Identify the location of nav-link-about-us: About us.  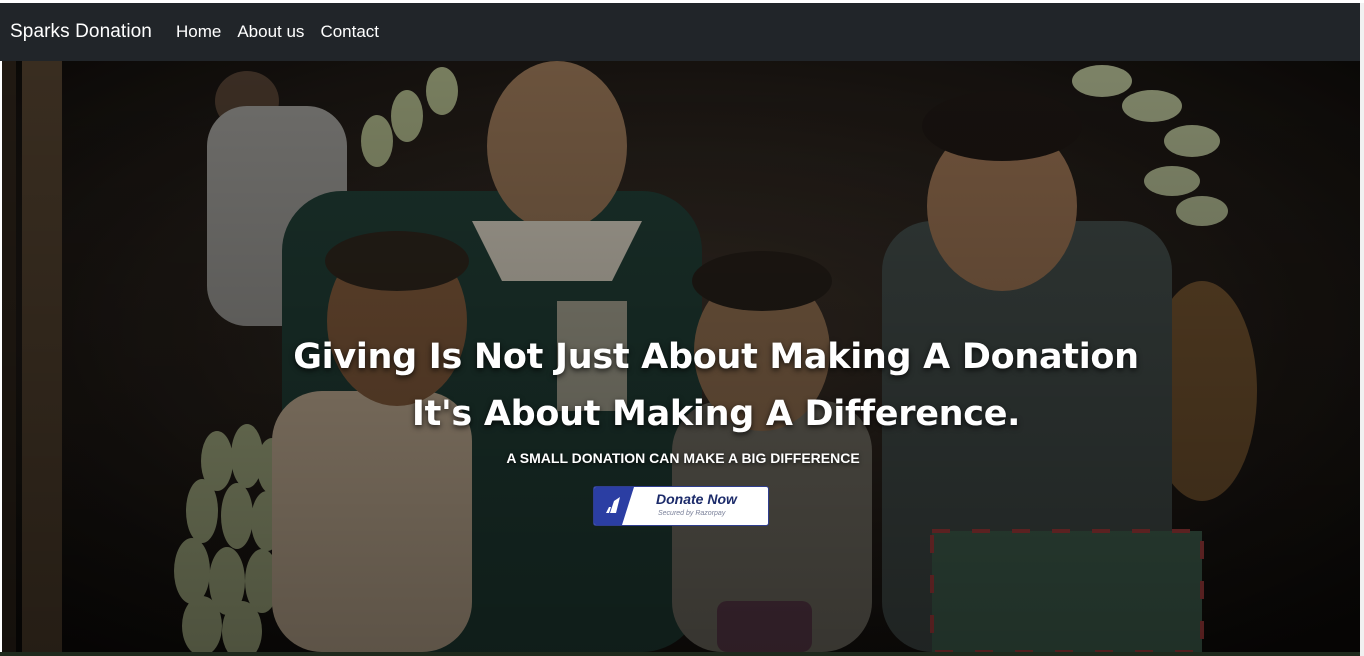
(270, 32).